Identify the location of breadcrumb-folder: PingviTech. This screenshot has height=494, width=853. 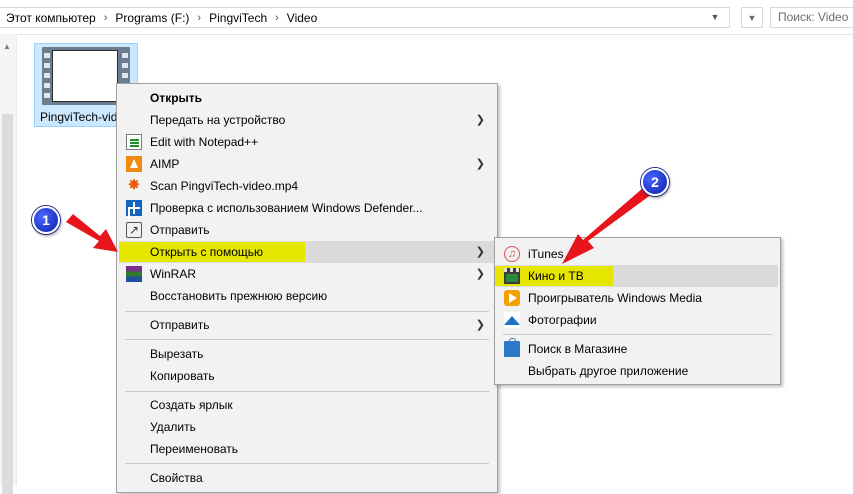
(238, 18).